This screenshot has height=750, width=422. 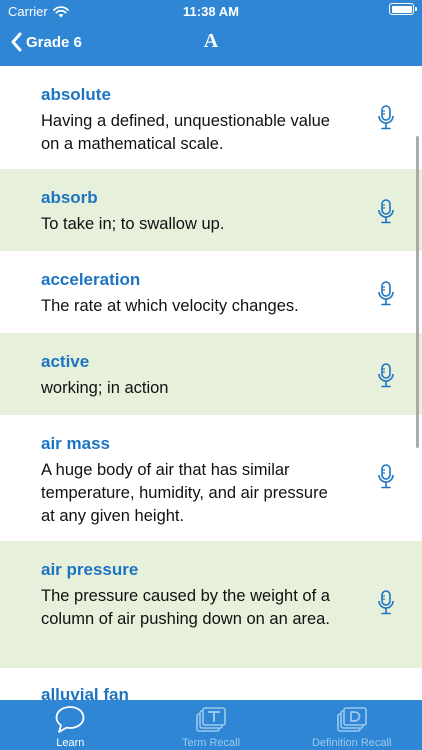 I want to click on header: Carrier 11:38 AM Grade 6 A, so click(x=211, y=33).